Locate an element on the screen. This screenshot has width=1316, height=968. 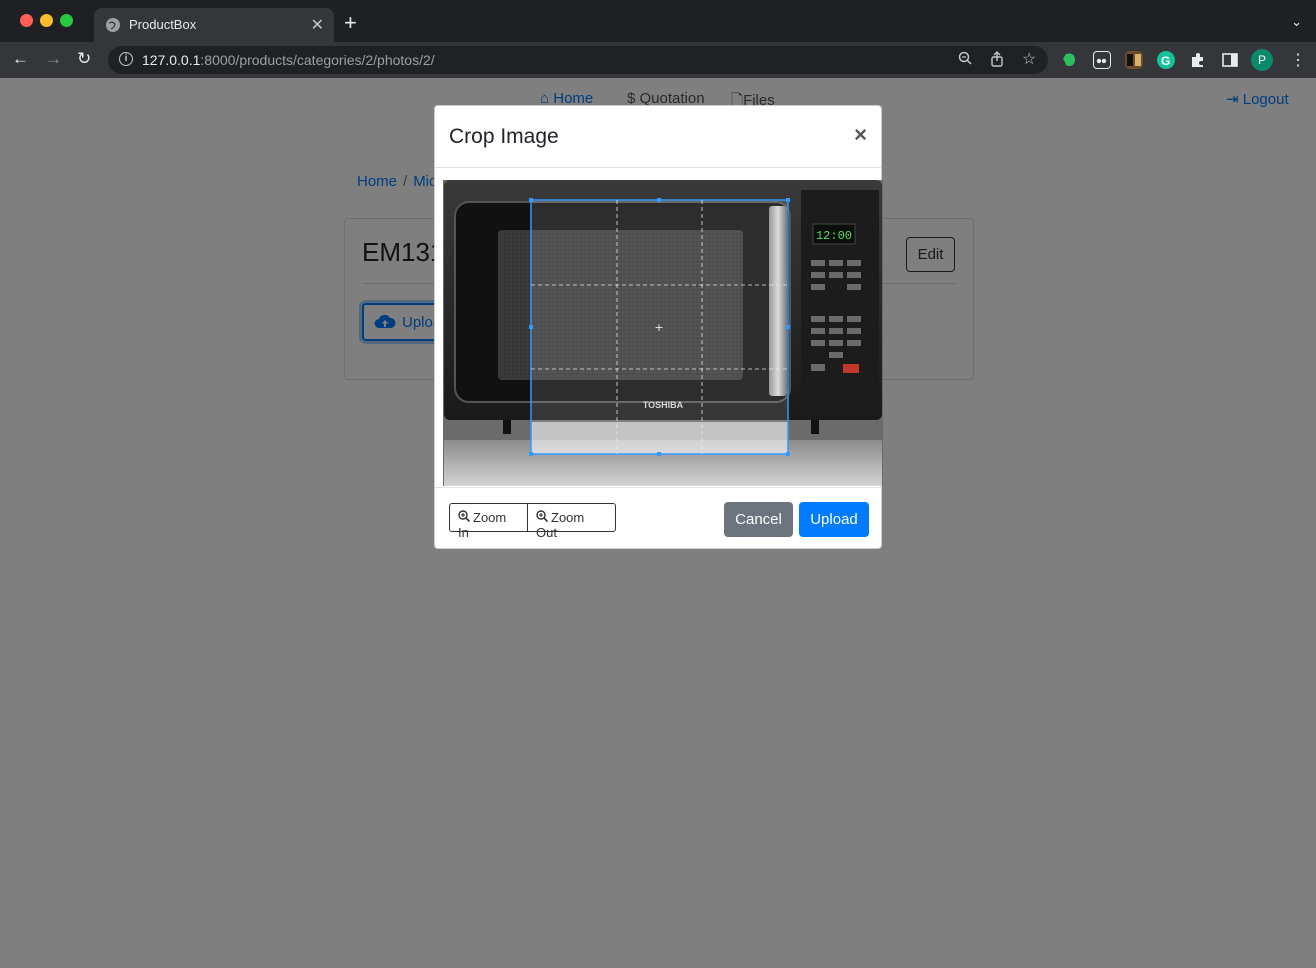
more-menu-icon: ⋮ is located at coordinates (1298, 60).